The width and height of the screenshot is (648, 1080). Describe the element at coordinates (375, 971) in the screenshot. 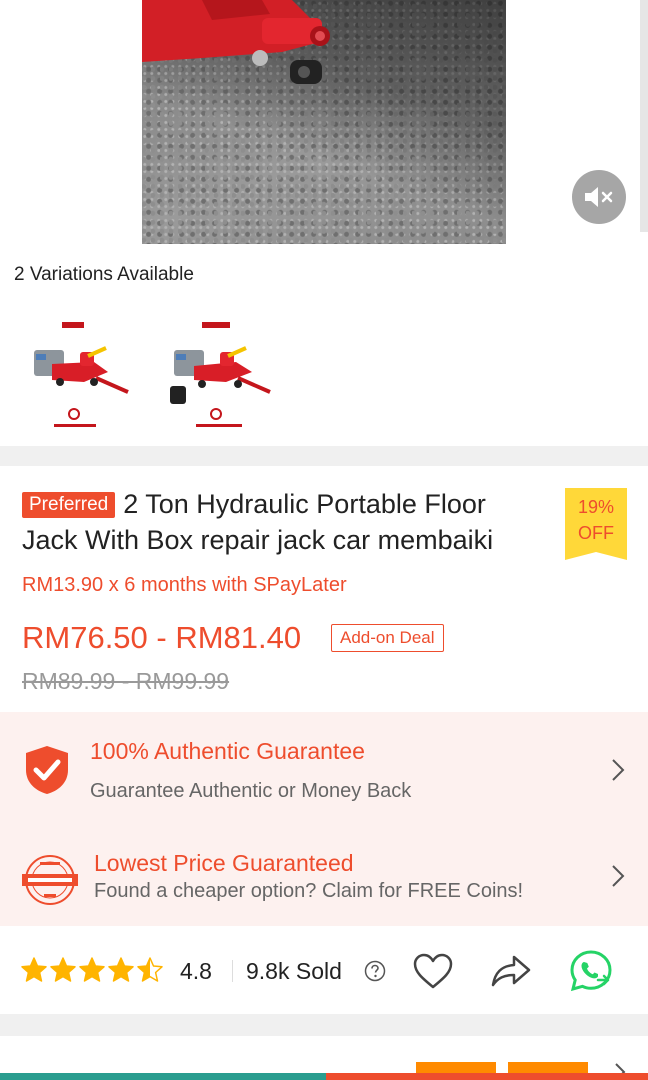

I see `help-icon` at that location.